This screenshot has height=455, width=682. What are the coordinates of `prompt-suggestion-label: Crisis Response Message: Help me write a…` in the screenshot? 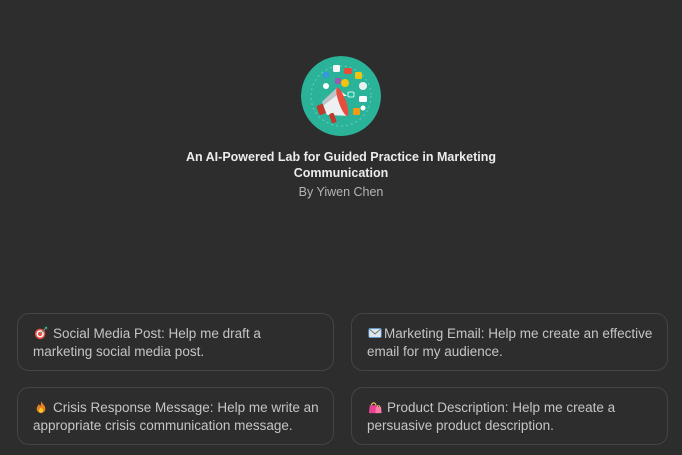 It's located at (176, 416).